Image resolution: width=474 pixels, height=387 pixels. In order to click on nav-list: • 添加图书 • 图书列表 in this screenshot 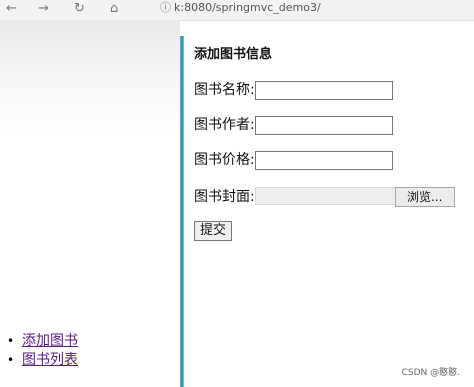, I will do `click(42, 351)`.